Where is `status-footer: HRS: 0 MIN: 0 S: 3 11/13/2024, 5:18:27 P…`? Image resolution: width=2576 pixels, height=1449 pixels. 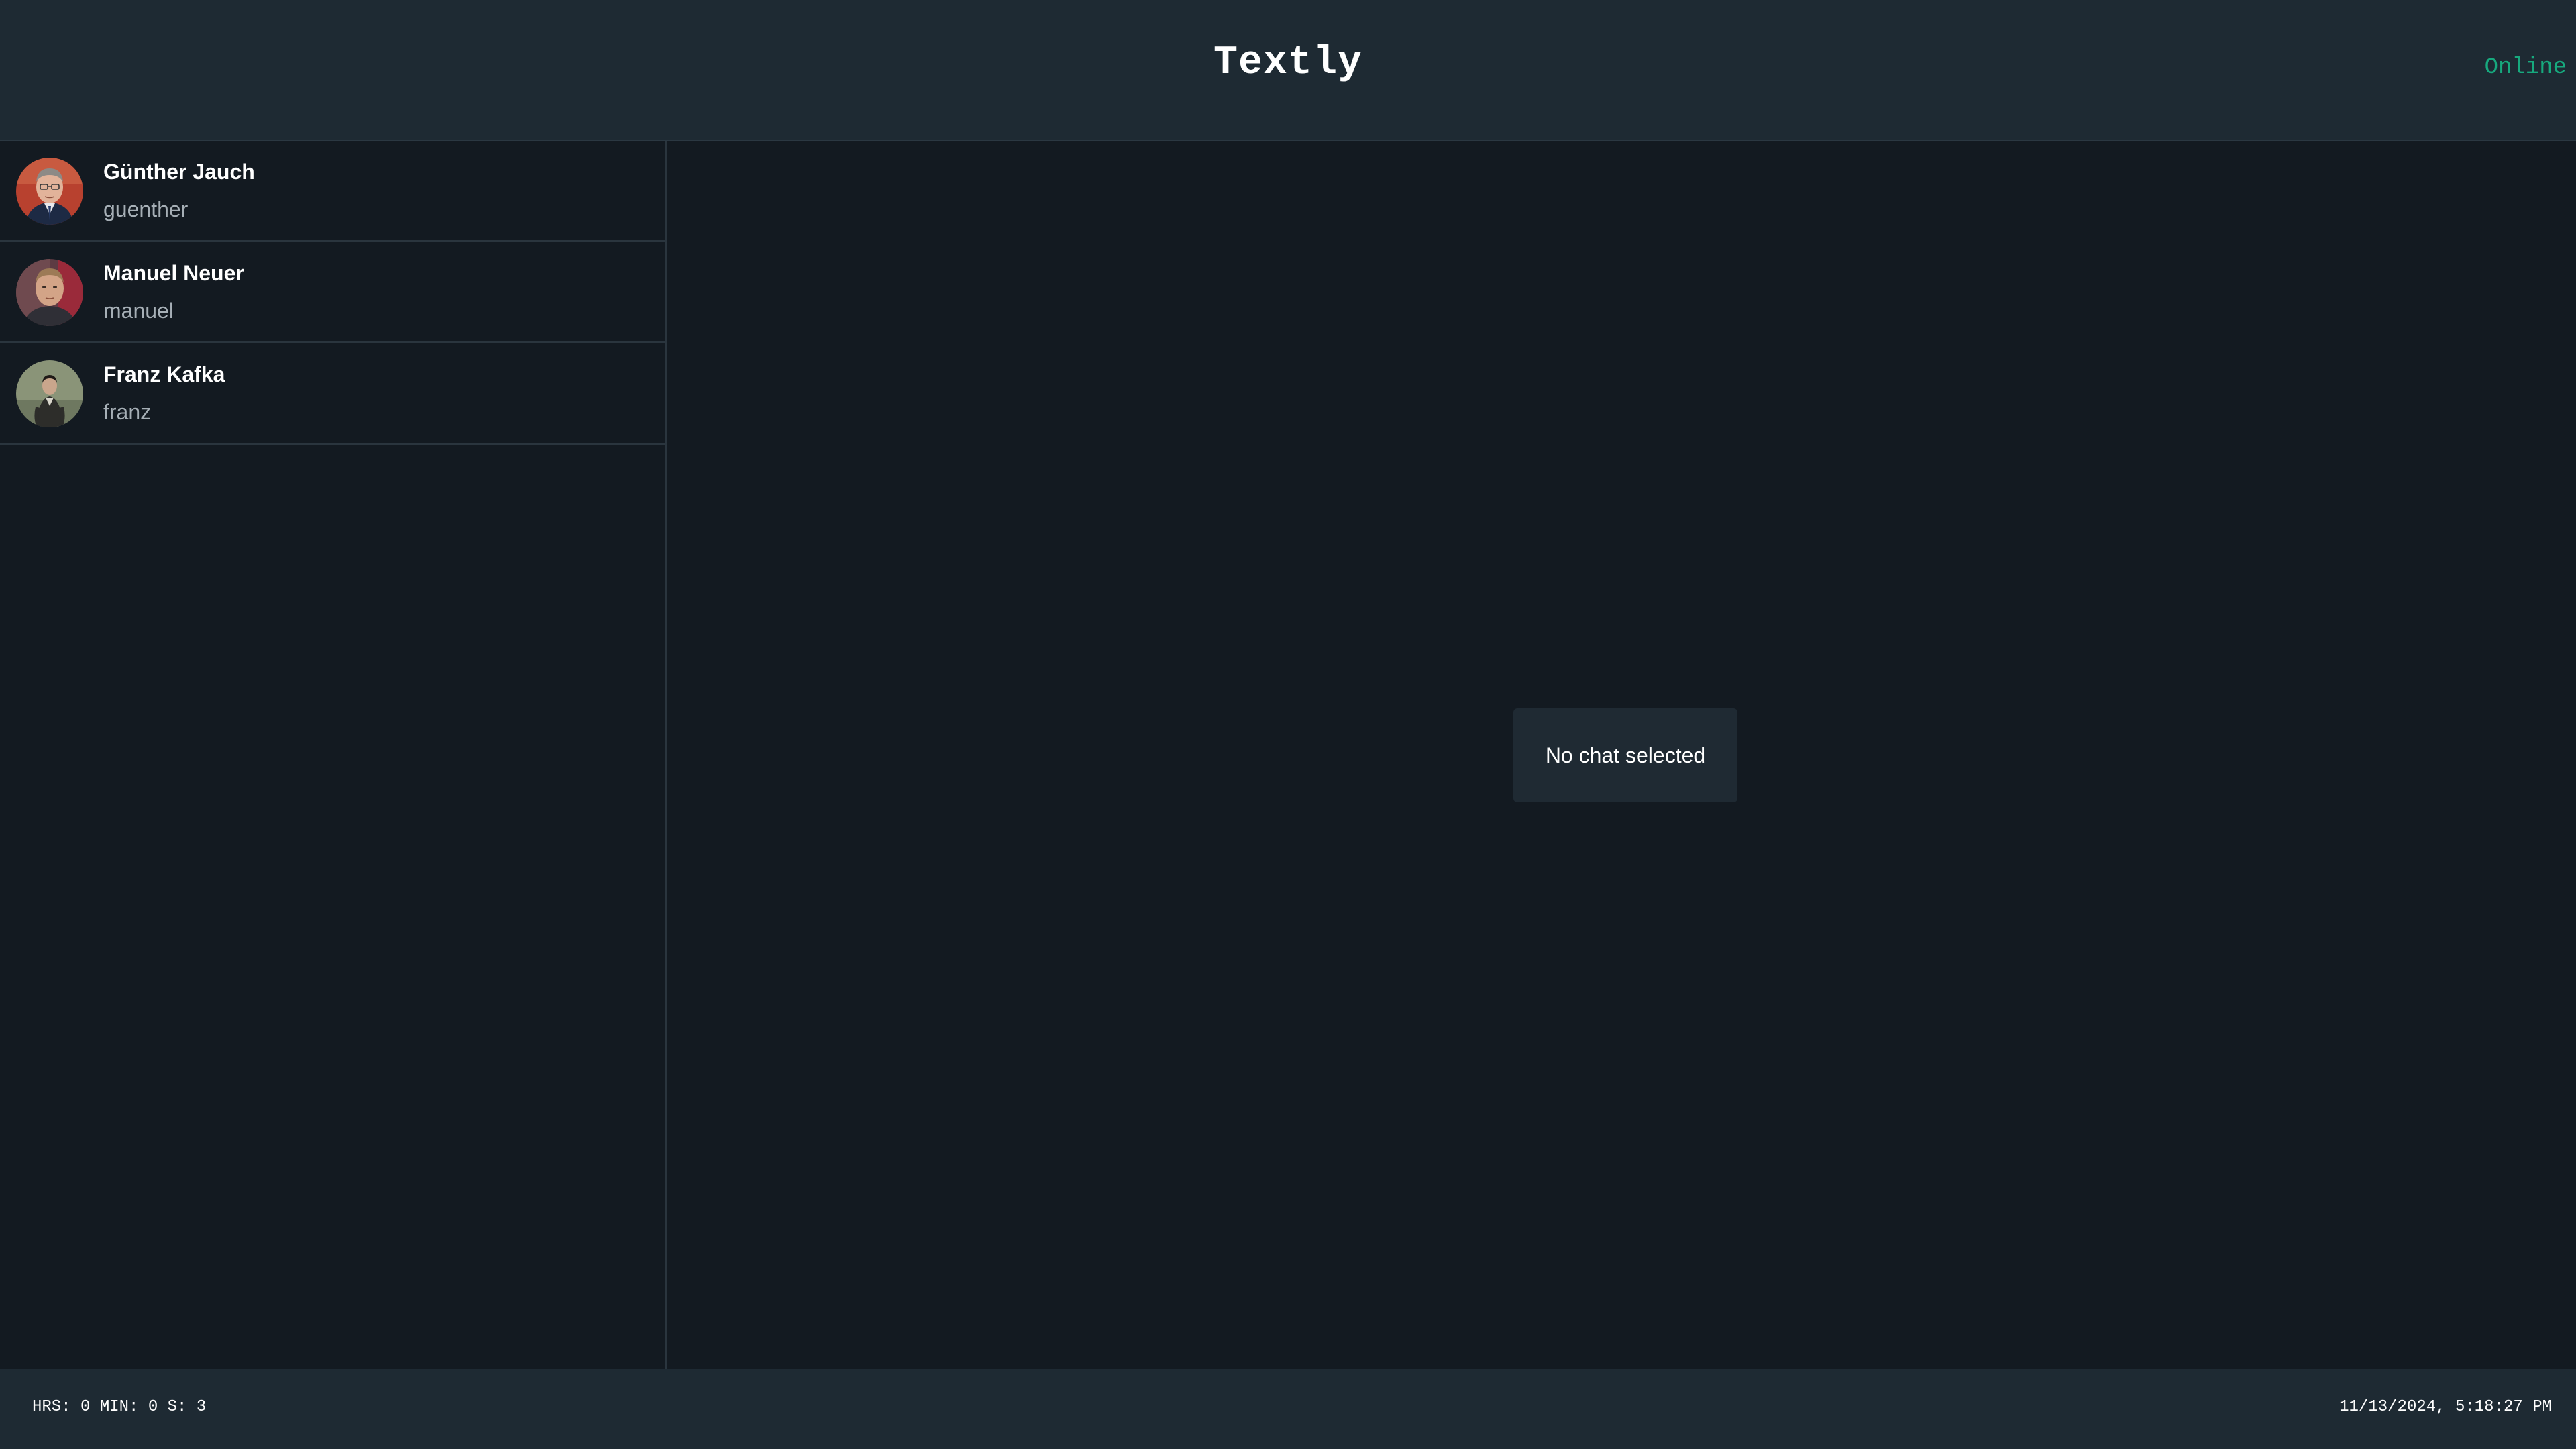 status-footer: HRS: 0 MIN: 0 S: 3 11/13/2024, 5:18:27 P… is located at coordinates (1288, 1408).